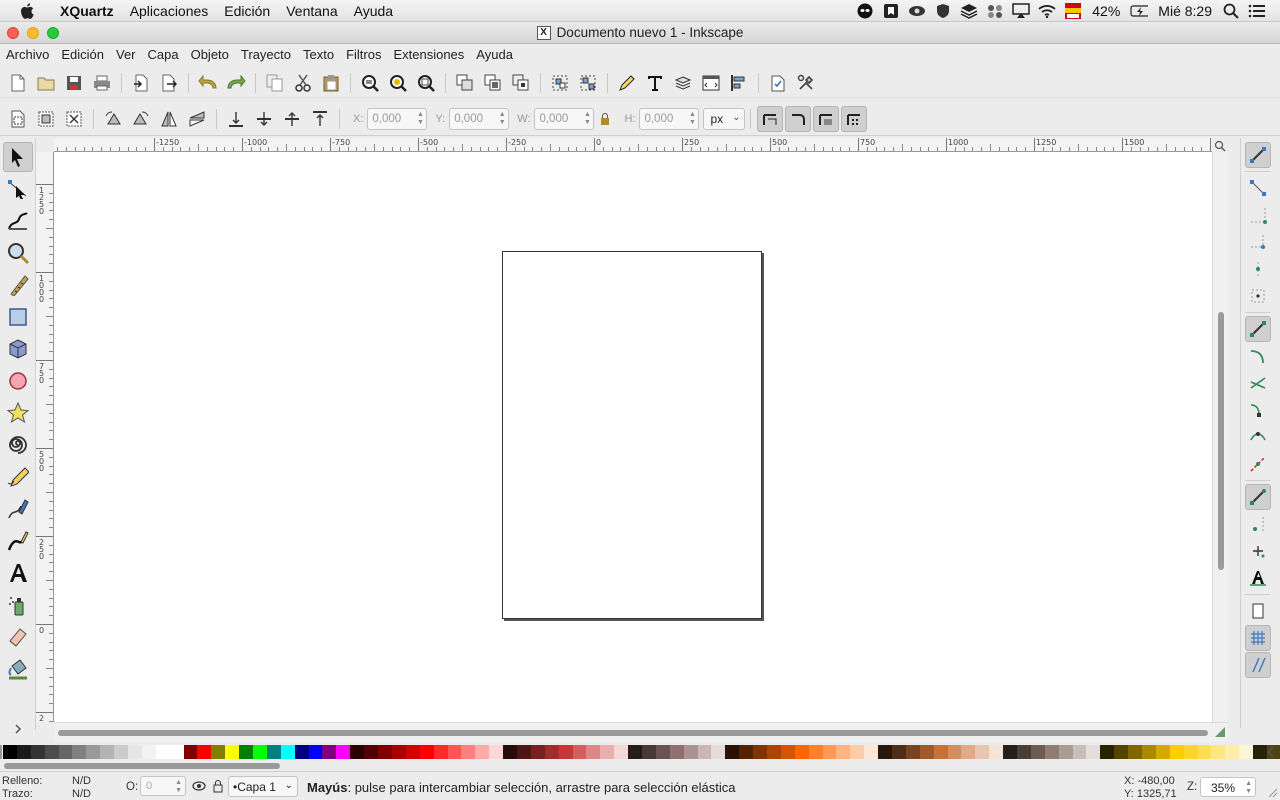  Describe the element at coordinates (560, 83) in the screenshot. I see `group-icon` at that location.